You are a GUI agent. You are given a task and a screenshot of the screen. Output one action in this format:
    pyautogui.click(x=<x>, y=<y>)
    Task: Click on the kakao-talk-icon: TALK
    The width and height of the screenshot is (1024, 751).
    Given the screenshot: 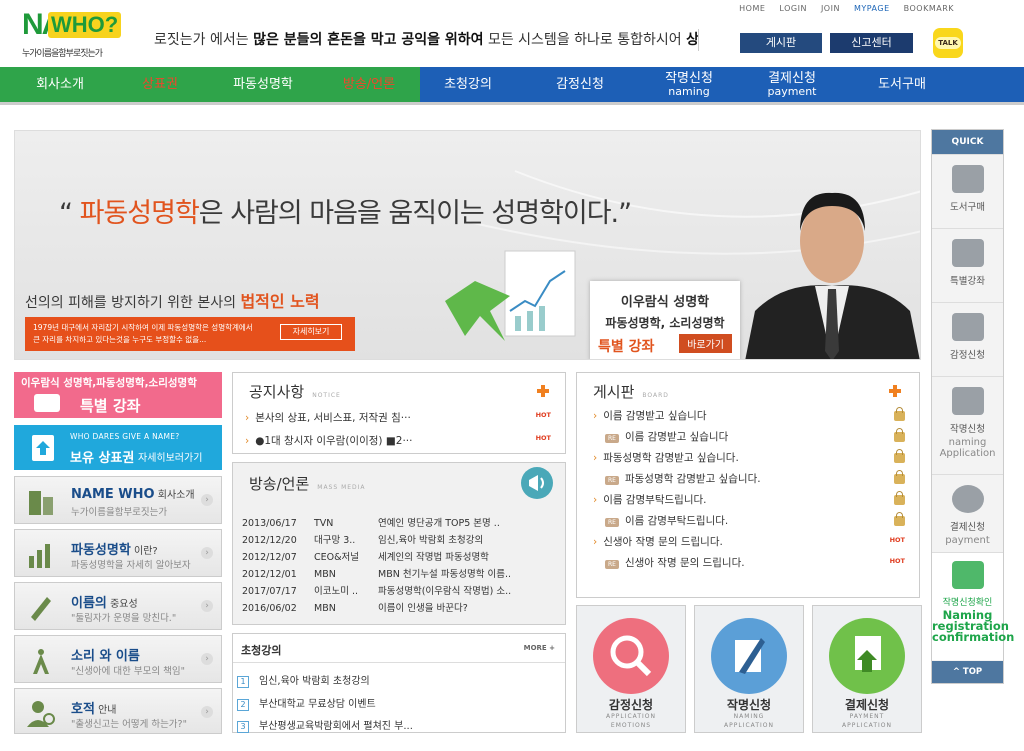 What is the action you would take?
    pyautogui.click(x=948, y=43)
    